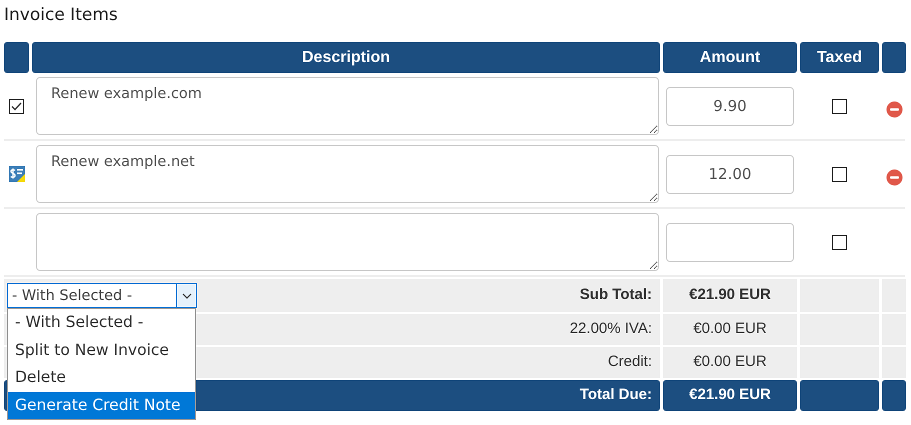 The width and height of the screenshot is (911, 425). I want to click on dropdown-option: Generate Credit Note, so click(101, 405).